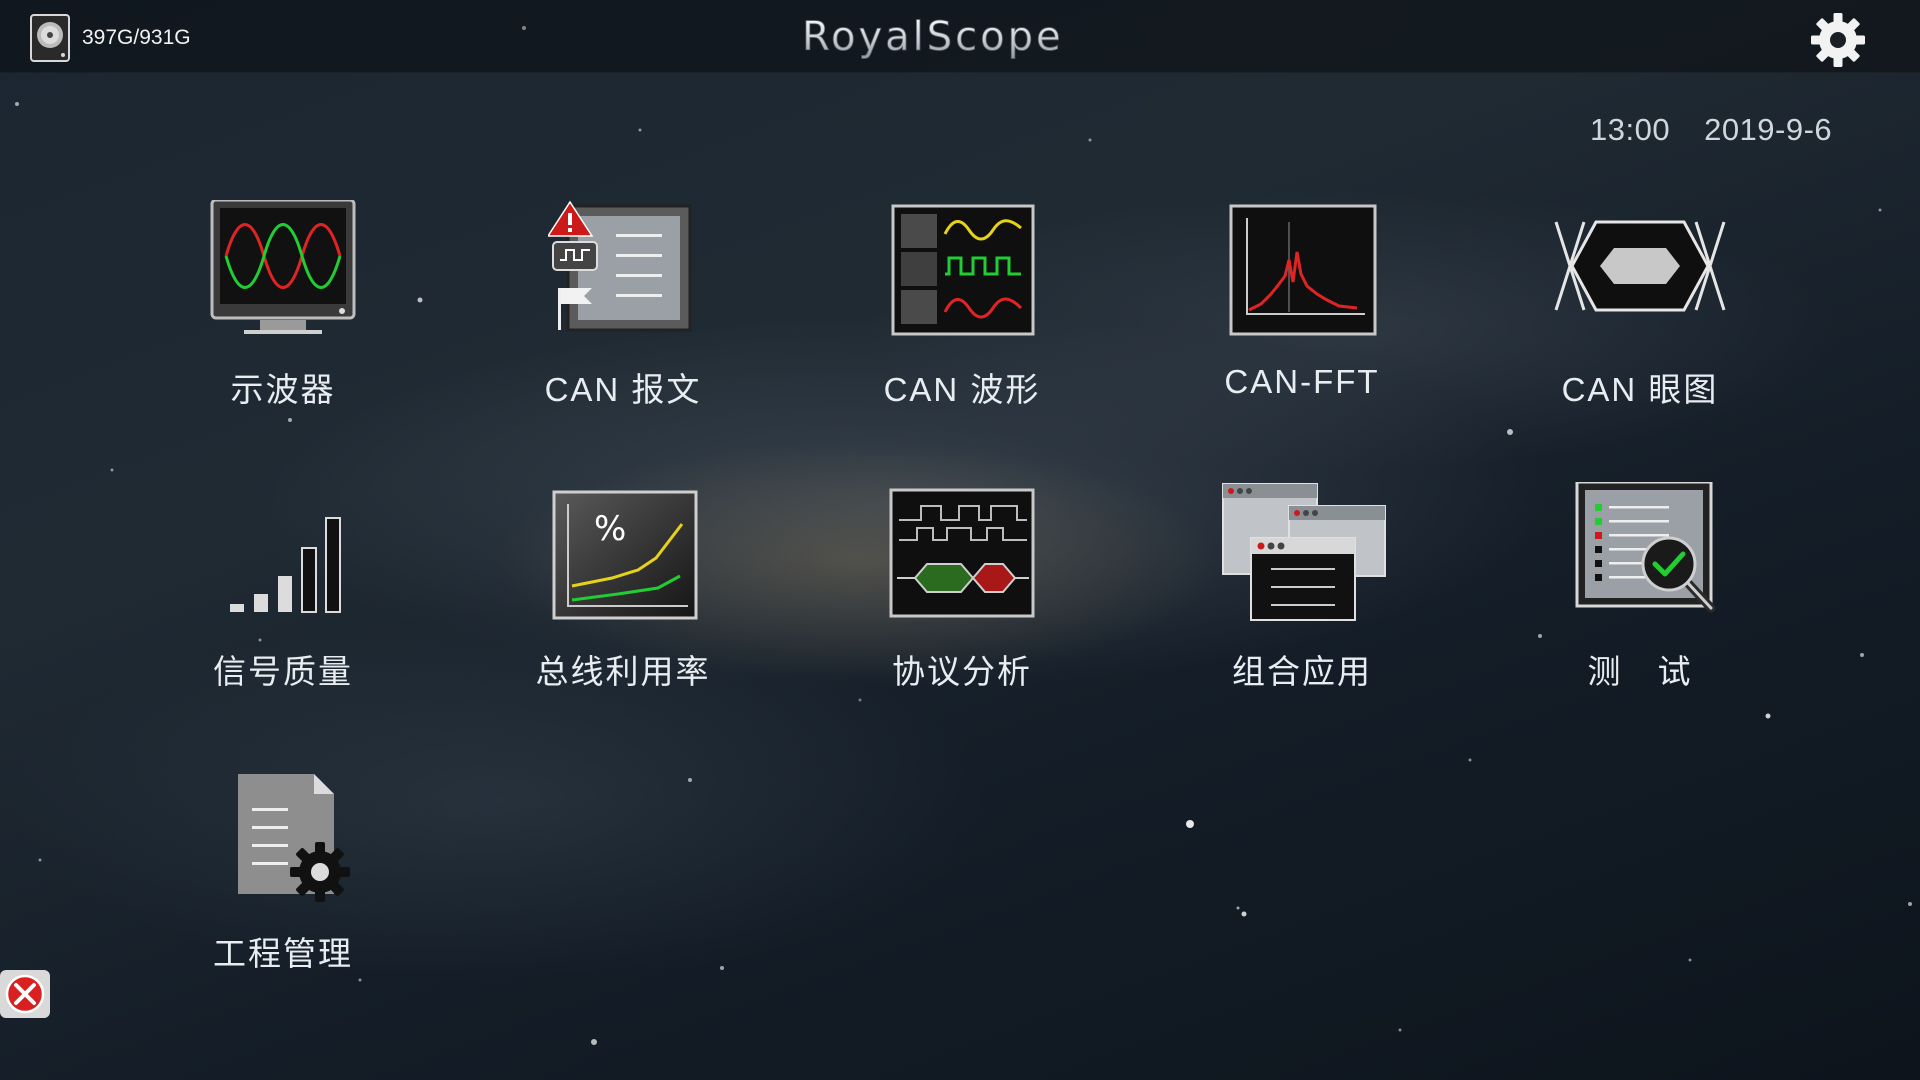 The width and height of the screenshot is (1920, 1080). What do you see at coordinates (283, 671) in the screenshot?
I see `app-label: 信号质量` at bounding box center [283, 671].